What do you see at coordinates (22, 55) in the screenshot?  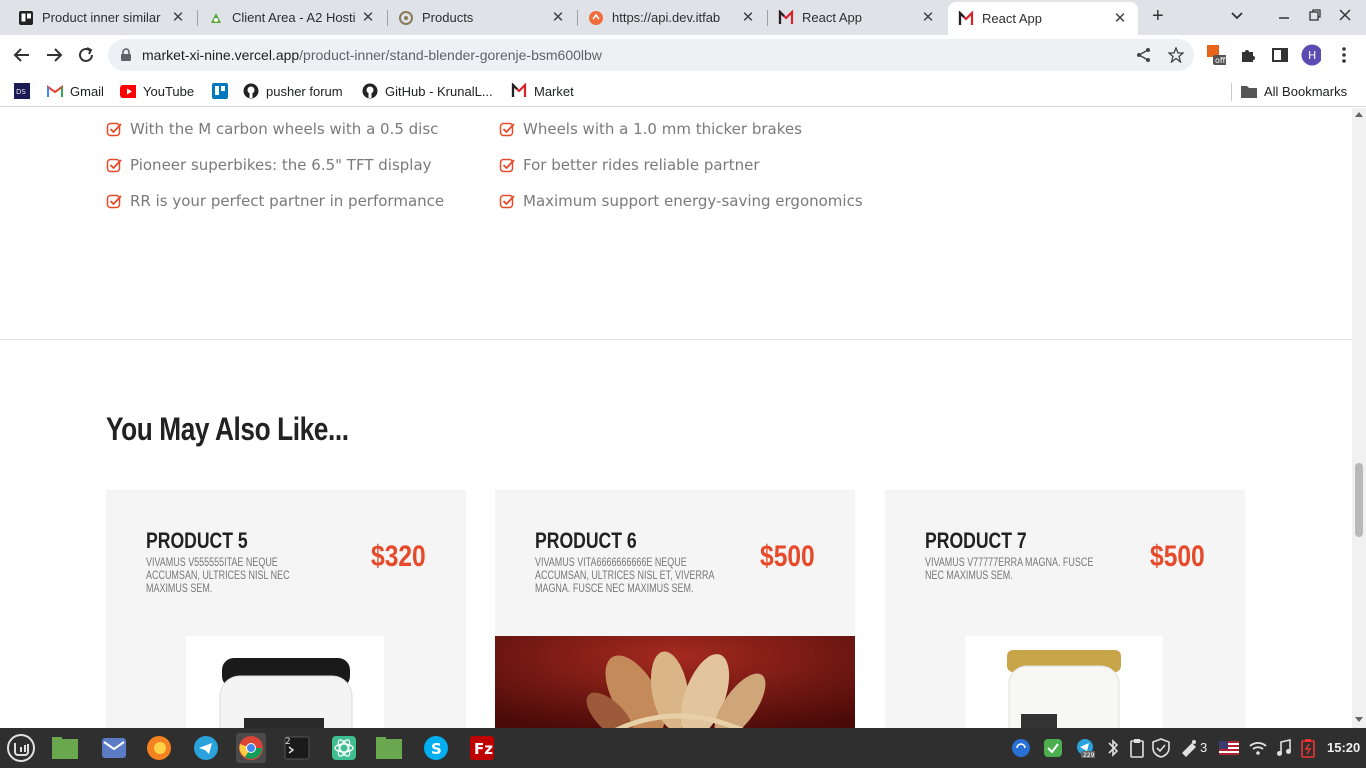 I see `back-button` at bounding box center [22, 55].